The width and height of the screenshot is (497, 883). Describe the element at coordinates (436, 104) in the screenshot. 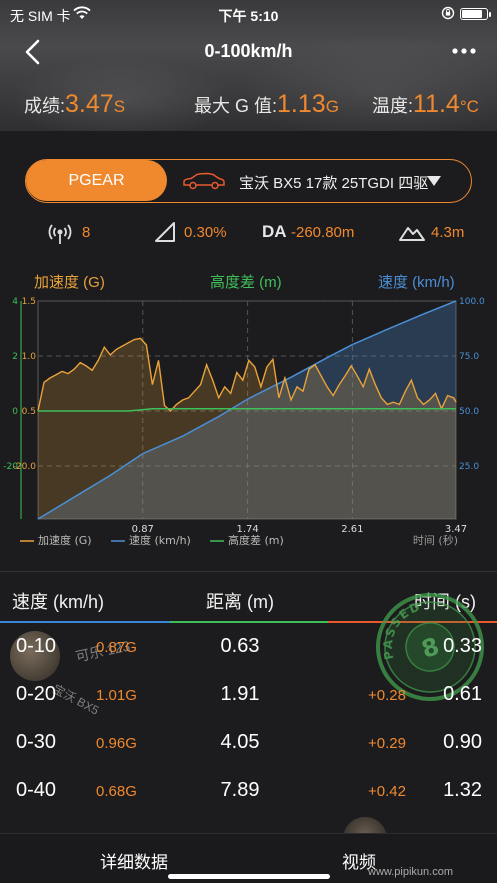

I see `temperature-value: 11.4` at that location.